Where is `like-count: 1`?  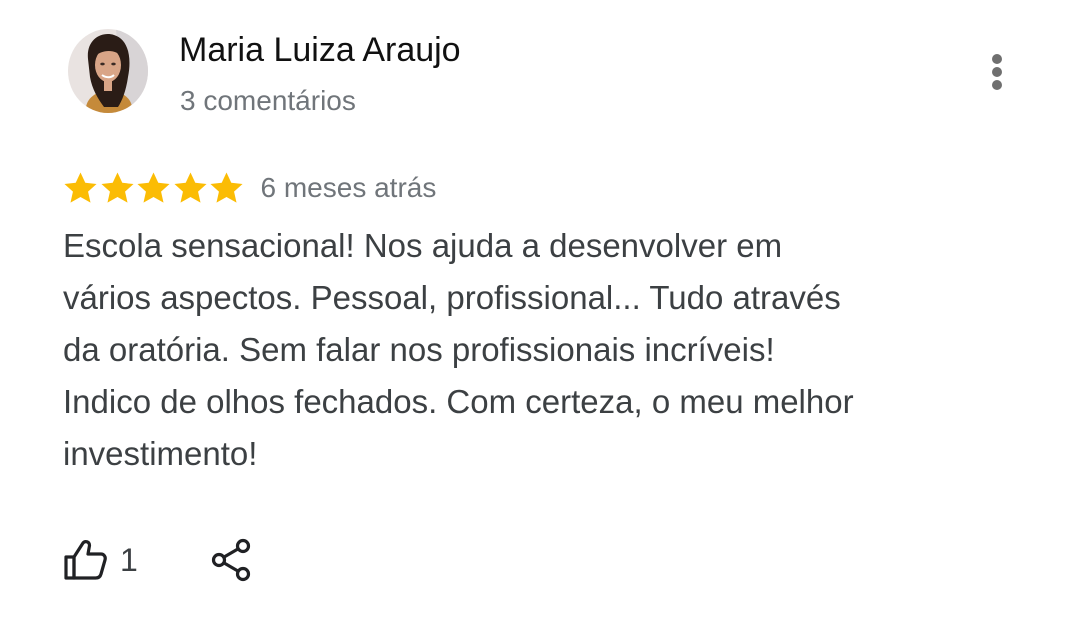 like-count: 1 is located at coordinates (129, 560).